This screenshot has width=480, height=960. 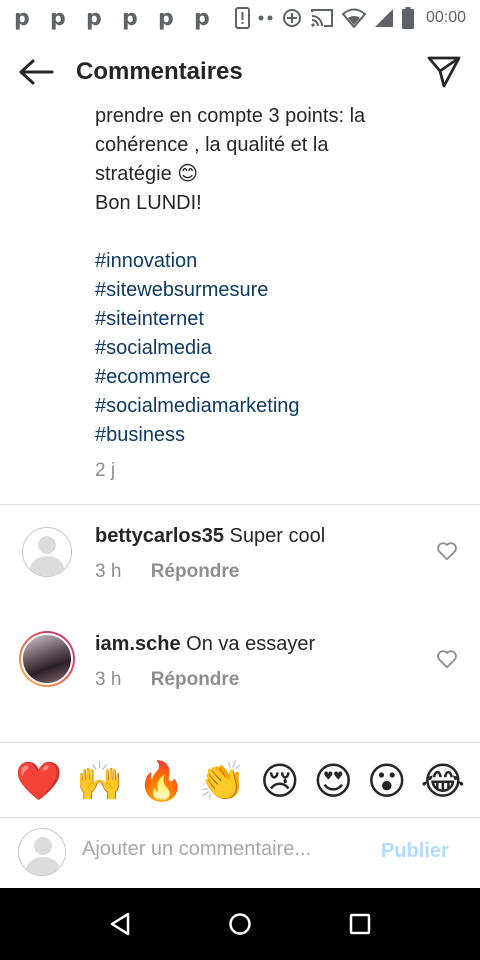 I want to click on hashtag-link: #business, so click(x=280, y=435).